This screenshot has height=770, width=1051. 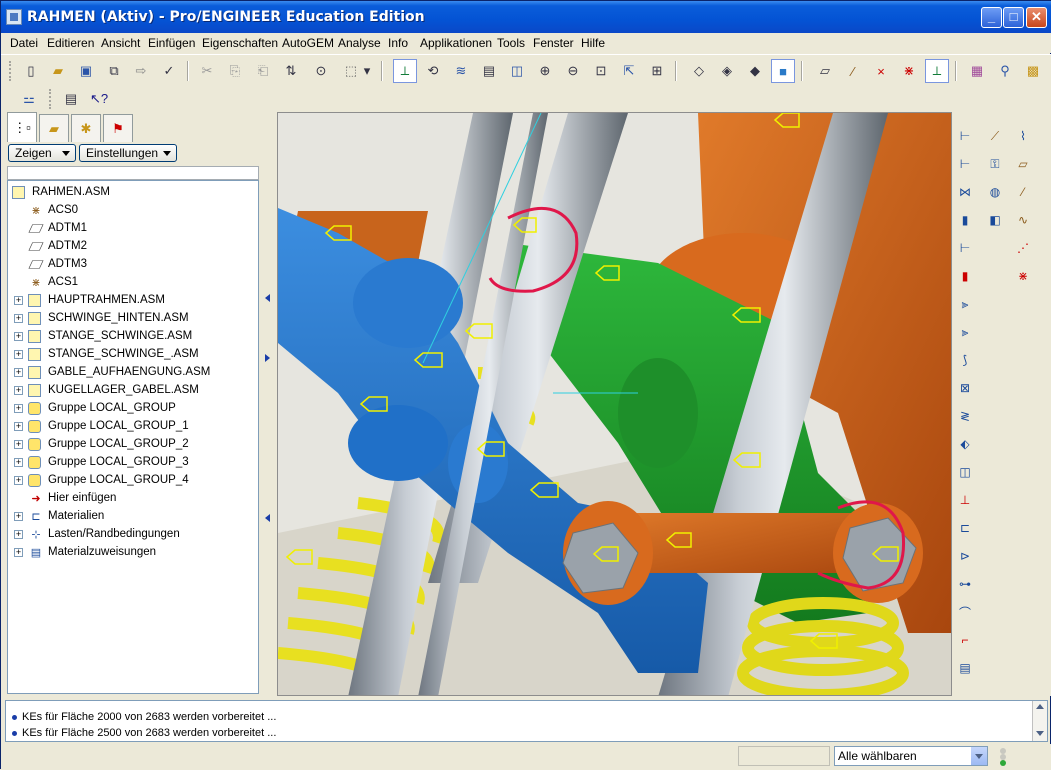 I want to click on revolve-icon: ⊢, so click(x=965, y=248).